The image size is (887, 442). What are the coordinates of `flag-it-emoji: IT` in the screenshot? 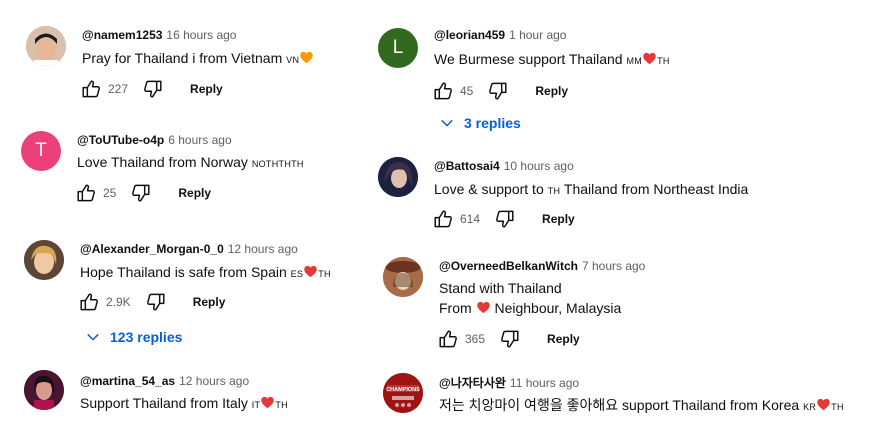 It's located at (256, 405).